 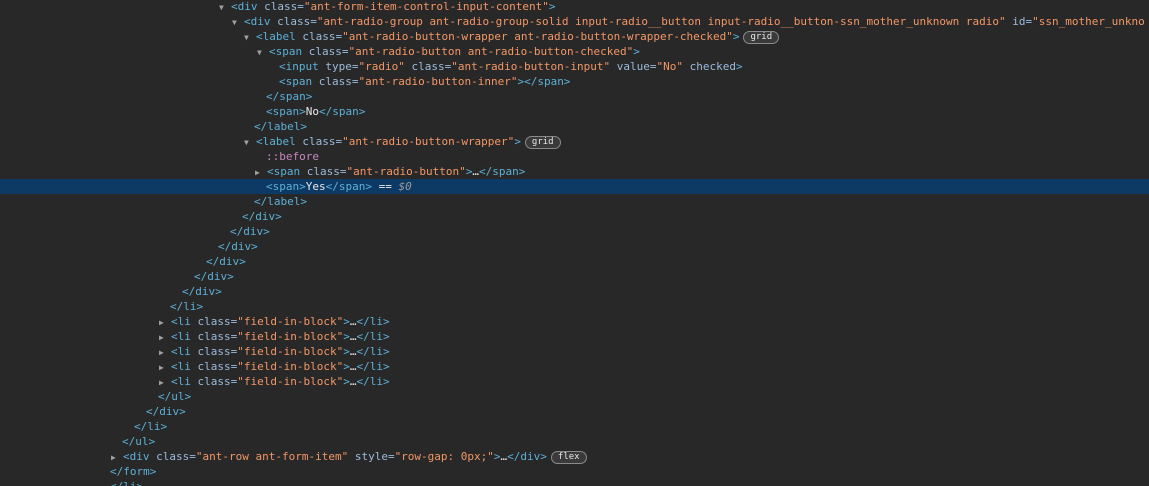 What do you see at coordinates (574, 171) in the screenshot?
I see `dom-tree-row: ▶ <span class="ant-radio-button">…</span>` at bounding box center [574, 171].